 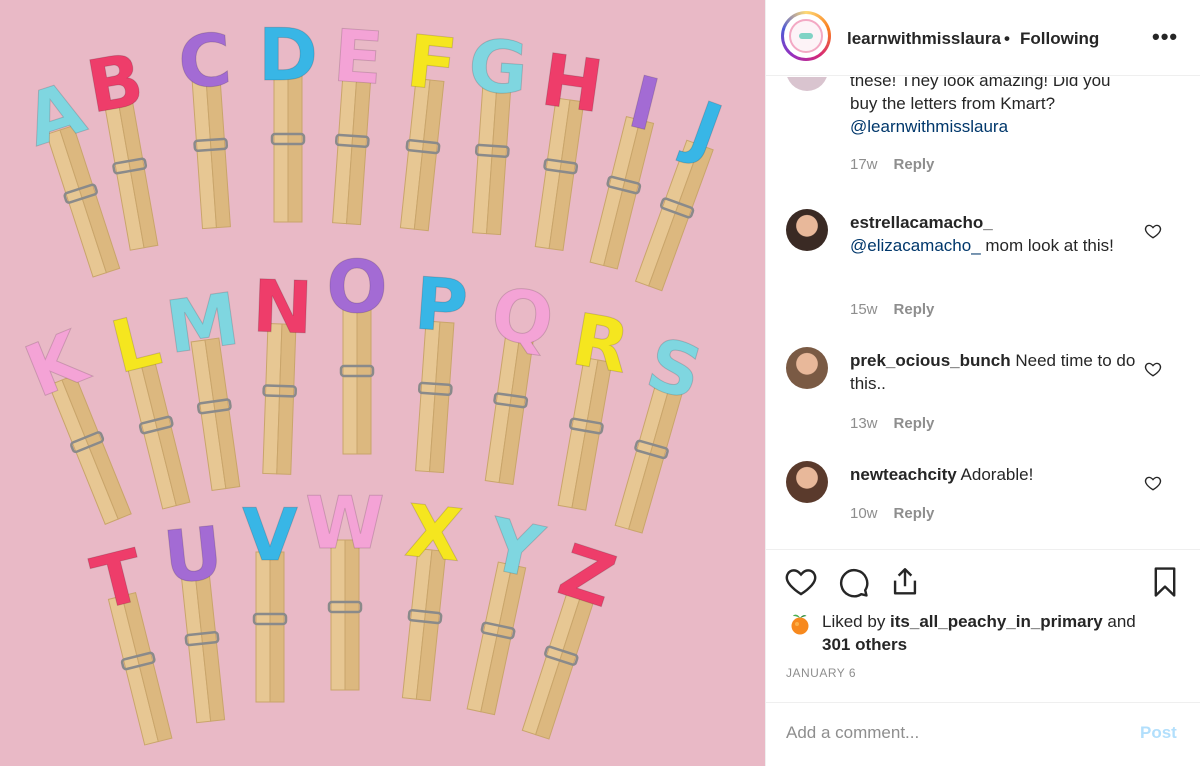 What do you see at coordinates (905, 582) in the screenshot?
I see `share-icon` at bounding box center [905, 582].